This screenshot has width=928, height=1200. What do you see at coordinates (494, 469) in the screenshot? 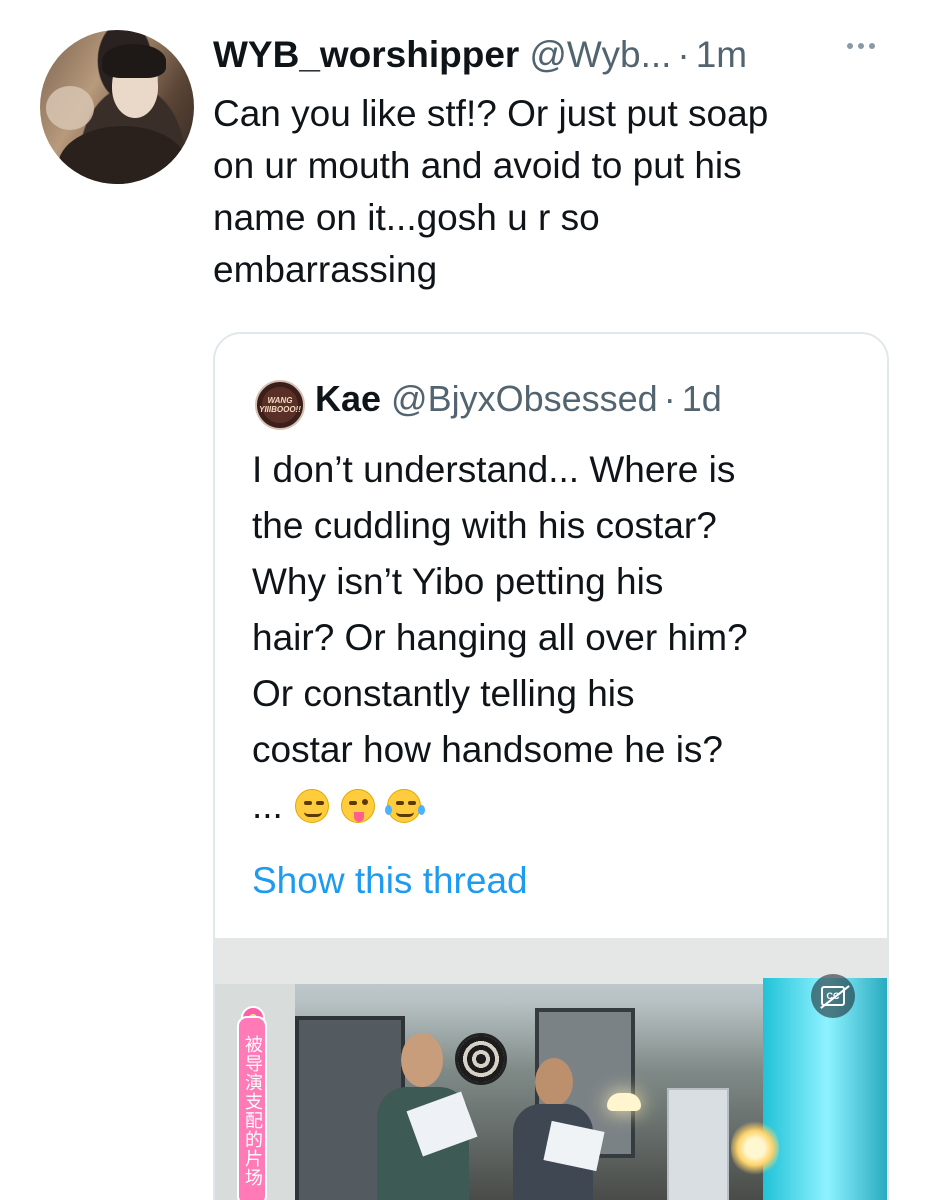
I see `quoted-text-line: I don’t understand... Where is` at bounding box center [494, 469].